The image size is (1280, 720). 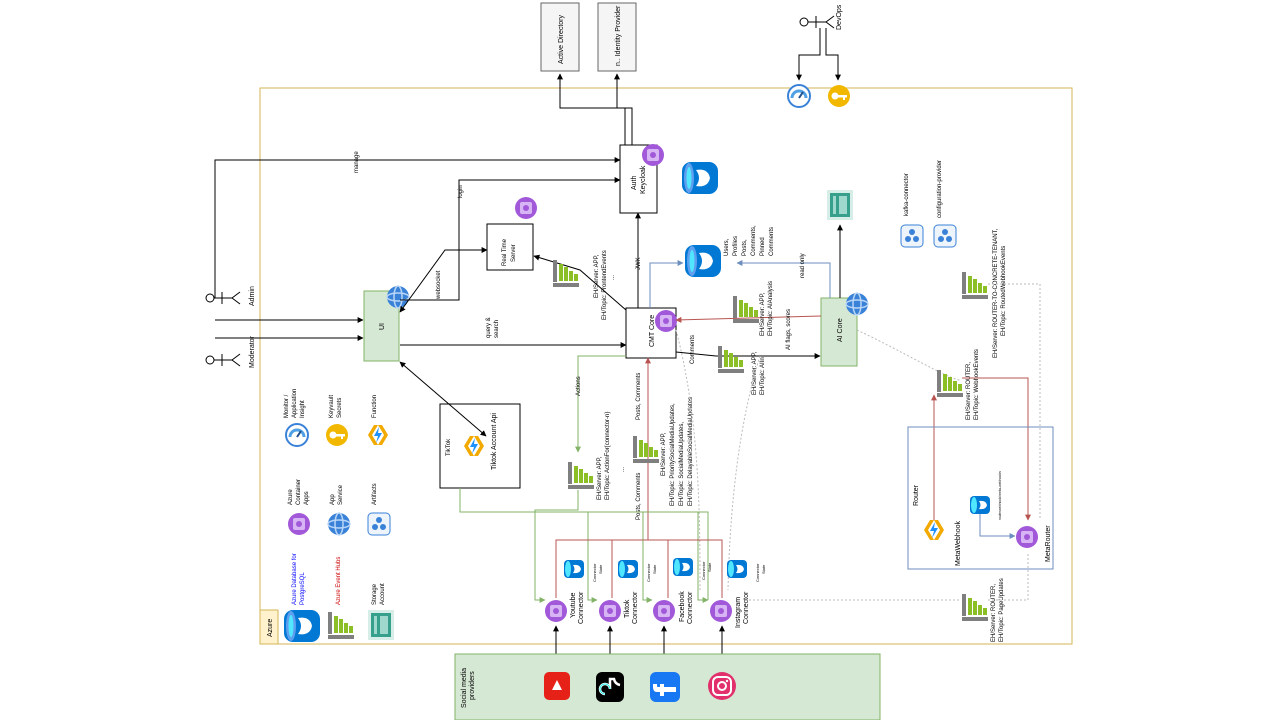 What do you see at coordinates (497, 329) in the screenshot?
I see `query-search-label-2: search` at bounding box center [497, 329].